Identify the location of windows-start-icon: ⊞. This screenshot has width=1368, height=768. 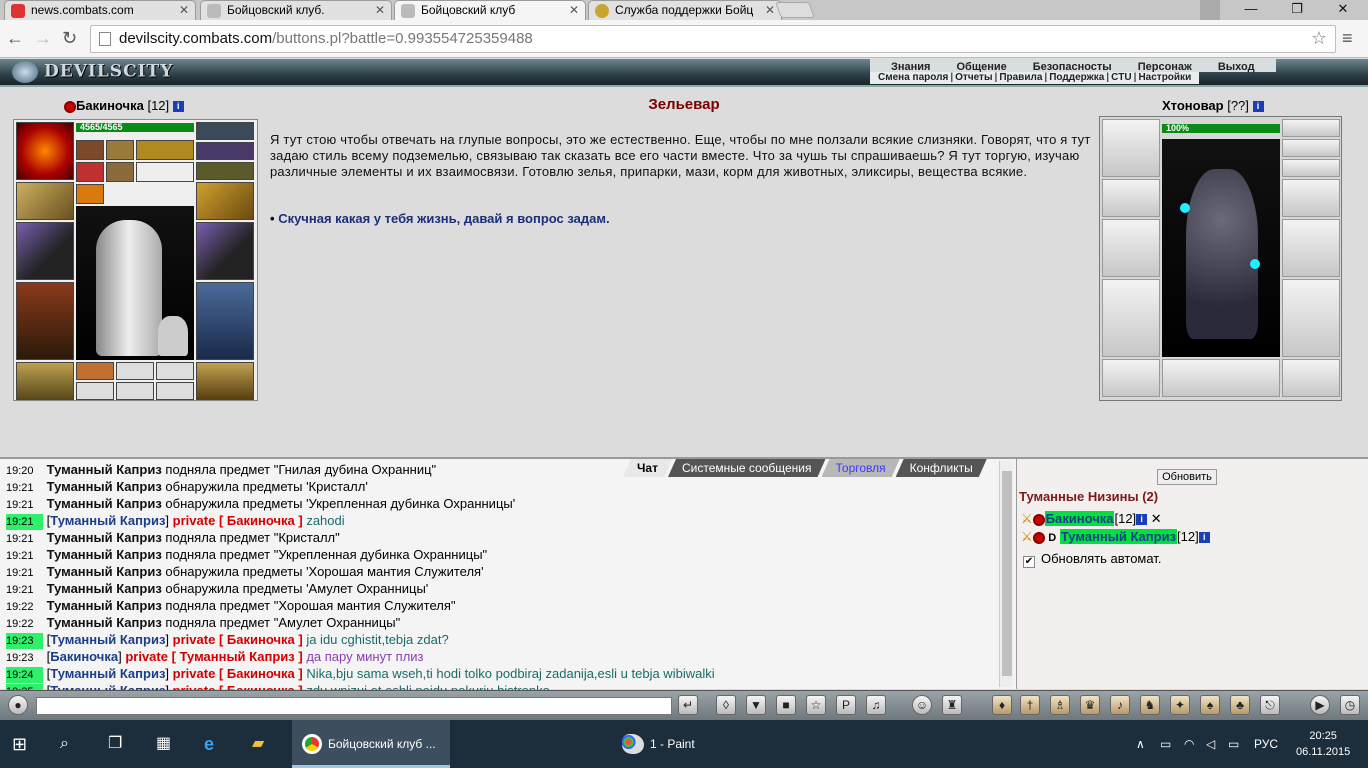
(19, 744).